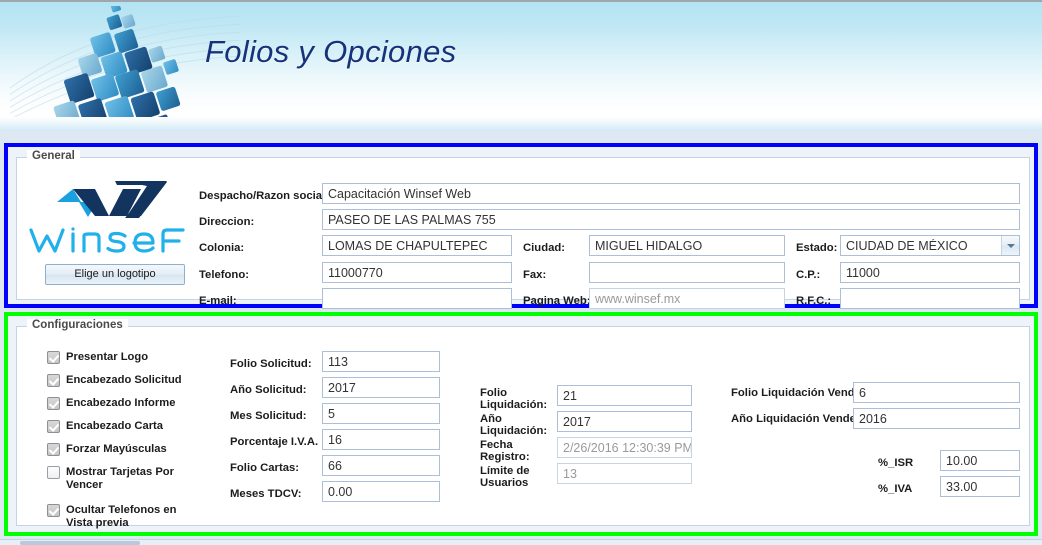  Describe the element at coordinates (687, 245) in the screenshot. I see `ciudad-input` at that location.